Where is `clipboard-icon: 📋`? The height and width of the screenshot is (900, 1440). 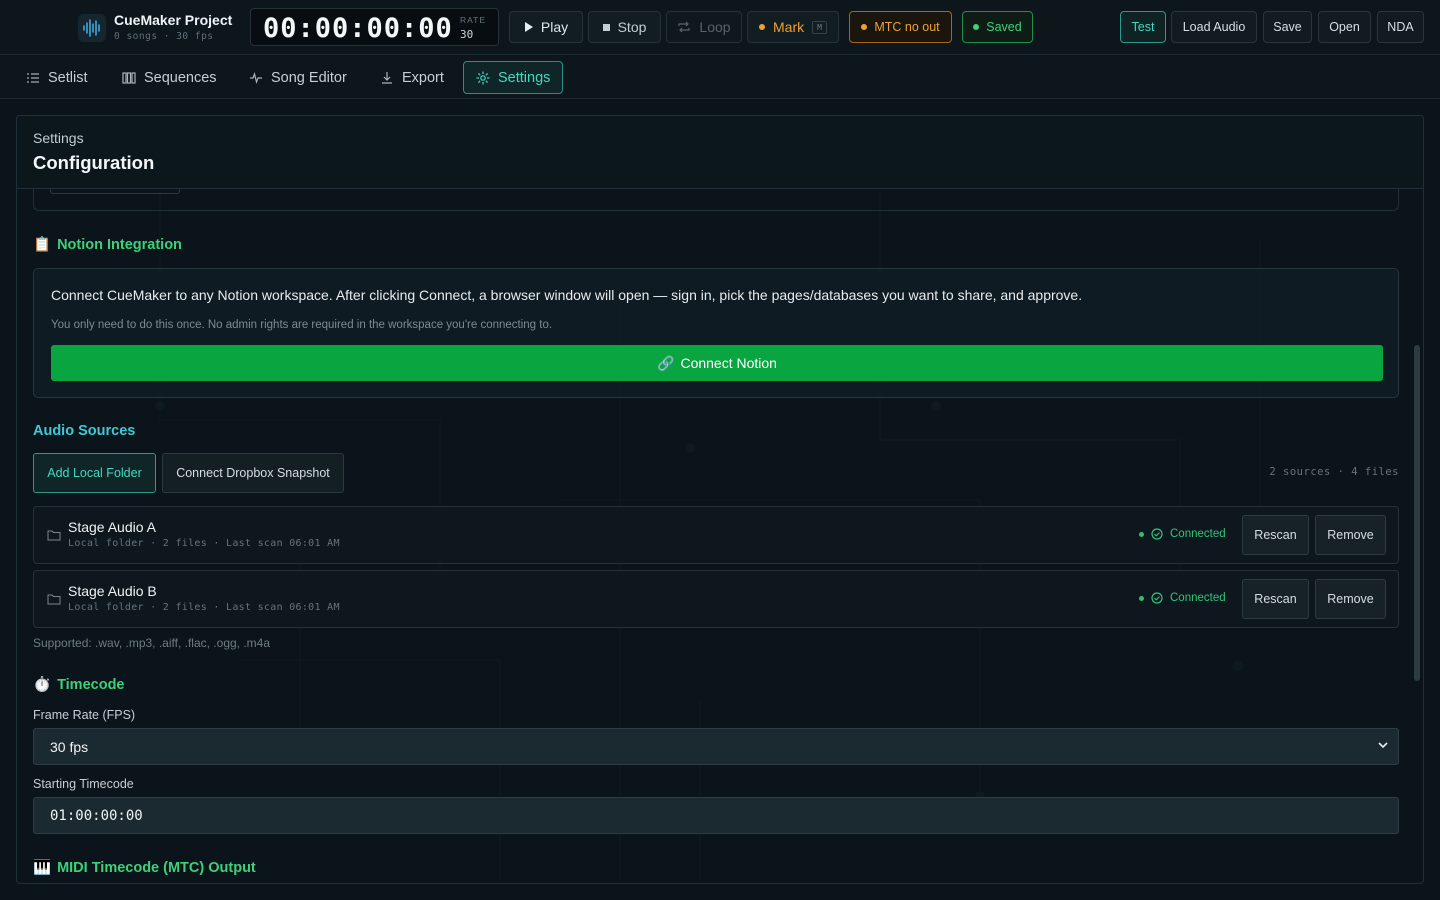
clipboard-icon: 📋 is located at coordinates (42, 245).